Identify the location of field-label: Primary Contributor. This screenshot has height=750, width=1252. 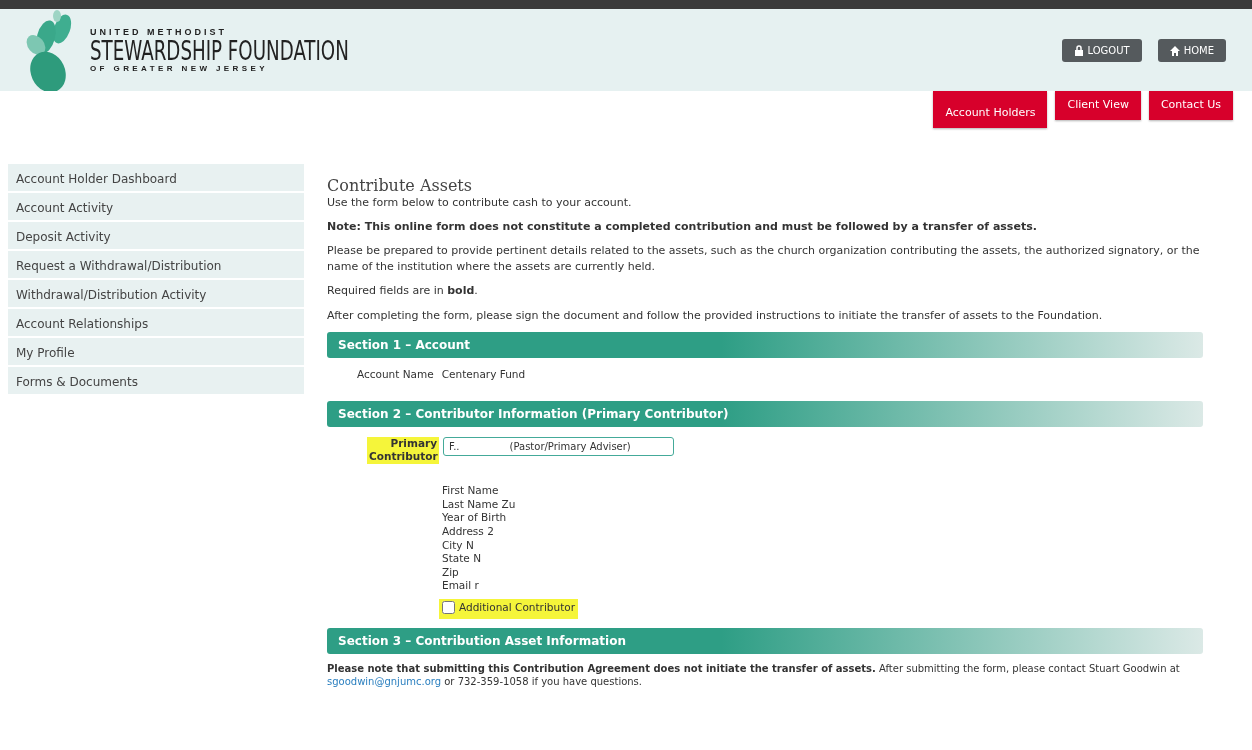
(403, 450).